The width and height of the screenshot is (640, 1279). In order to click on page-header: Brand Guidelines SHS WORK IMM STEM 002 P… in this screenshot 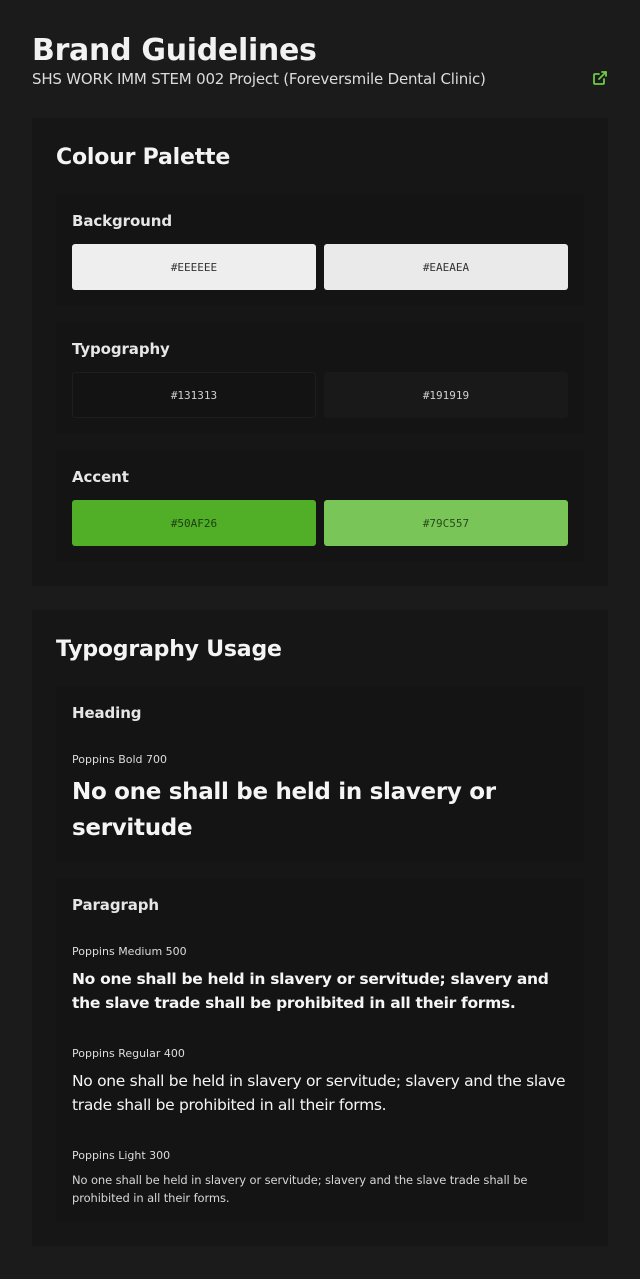, I will do `click(320, 60)`.